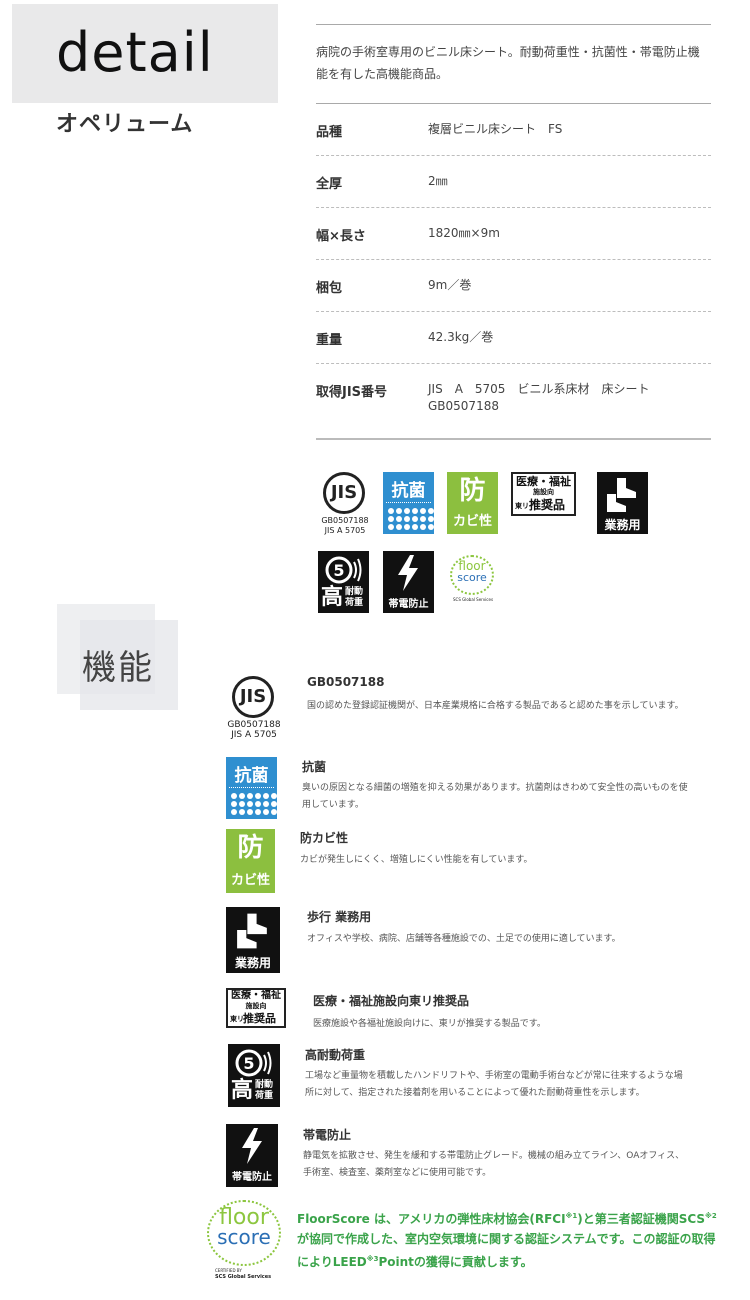 This screenshot has height=1300, width=750. Describe the element at coordinates (429, 1024) in the screenshot. I see `feature-description: 医療施設や各福祉施設向けに、東リが推奨する製品です。` at that location.